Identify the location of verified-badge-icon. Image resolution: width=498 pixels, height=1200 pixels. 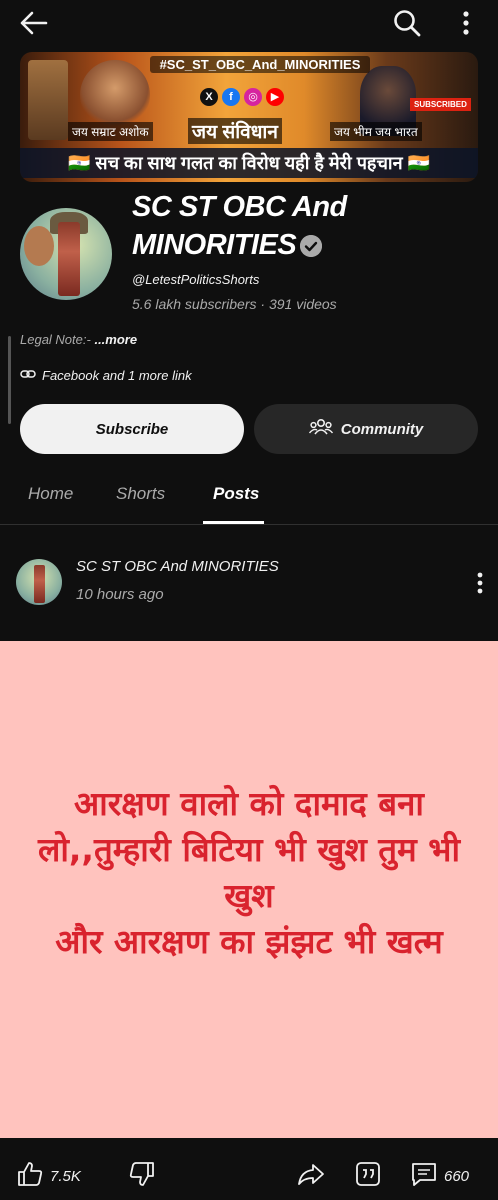
(311, 246).